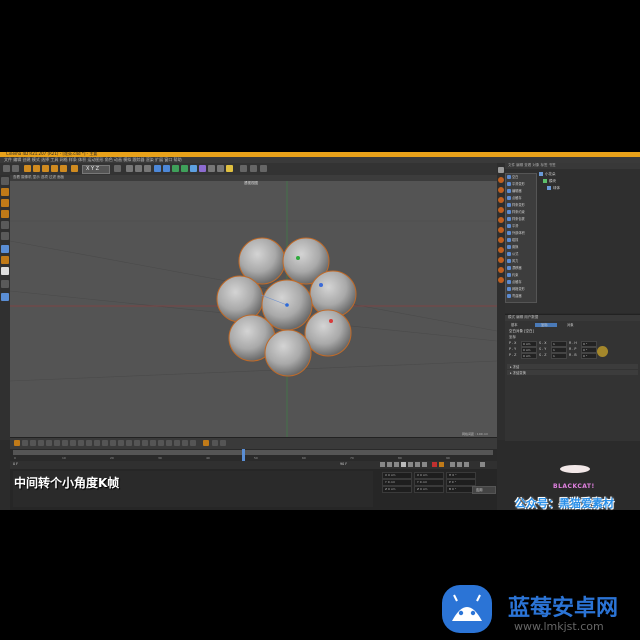 The width and height of the screenshot is (640, 640). Describe the element at coordinates (515, 253) in the screenshot. I see `menu-item: 公式` at that location.